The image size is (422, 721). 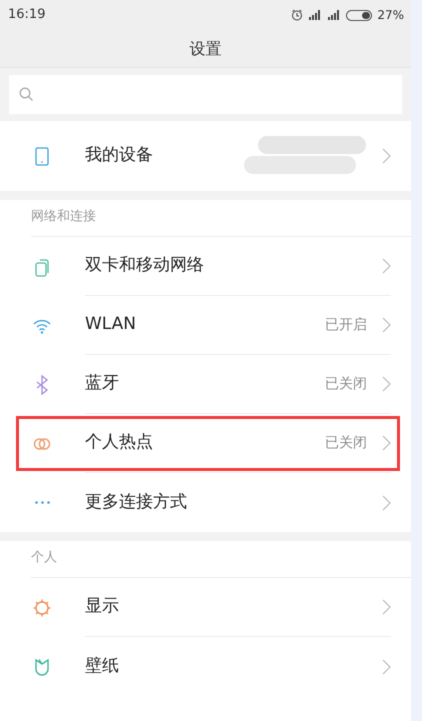 I want to click on settings-row: 蓝牙 已关闭, so click(x=205, y=384).